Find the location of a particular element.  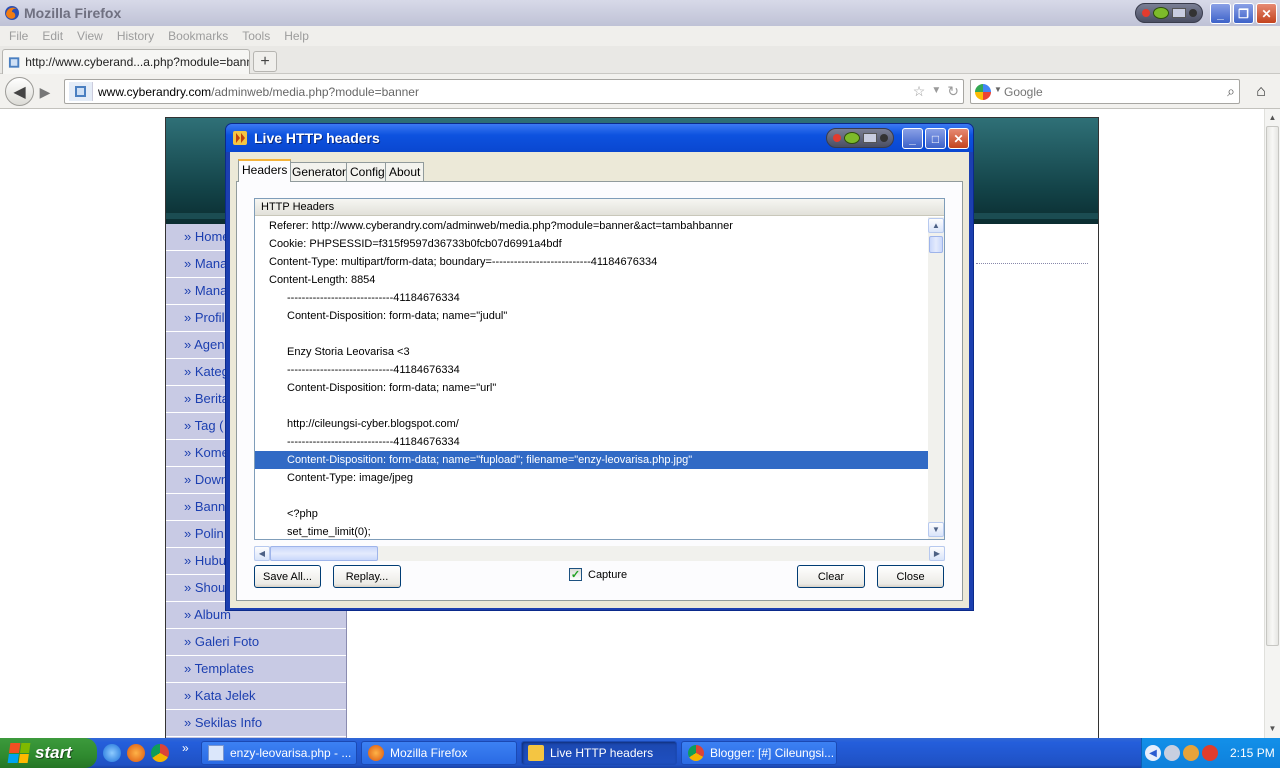

headers-scroll-thumb is located at coordinates (936, 244).